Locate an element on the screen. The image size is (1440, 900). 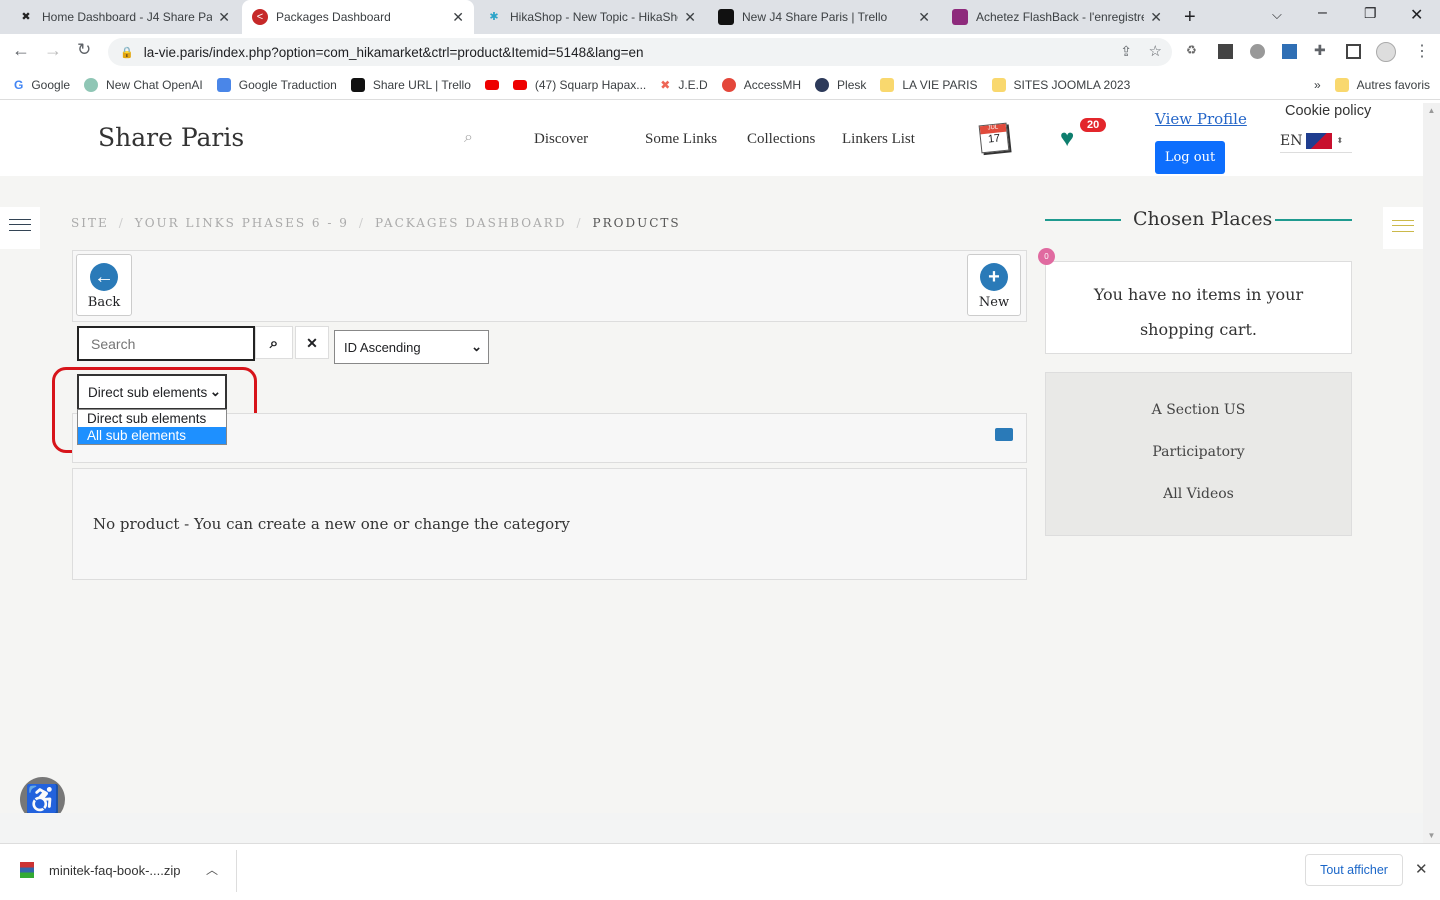
back-icon: ← is located at coordinates (21, 50).